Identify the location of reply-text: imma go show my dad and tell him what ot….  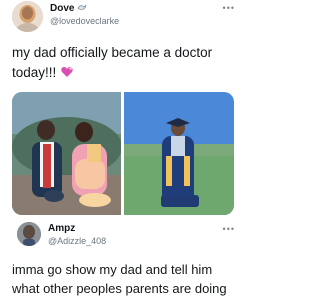
(129, 279).